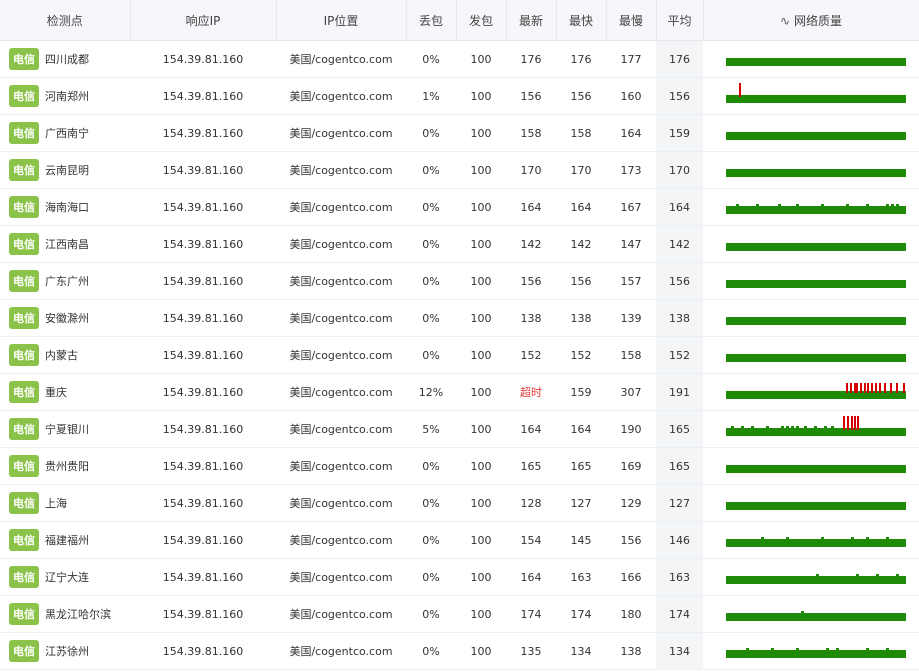 This screenshot has height=671, width=919. What do you see at coordinates (65, 59) in the screenshot?
I see `node-cell: 电信 四川成都` at bounding box center [65, 59].